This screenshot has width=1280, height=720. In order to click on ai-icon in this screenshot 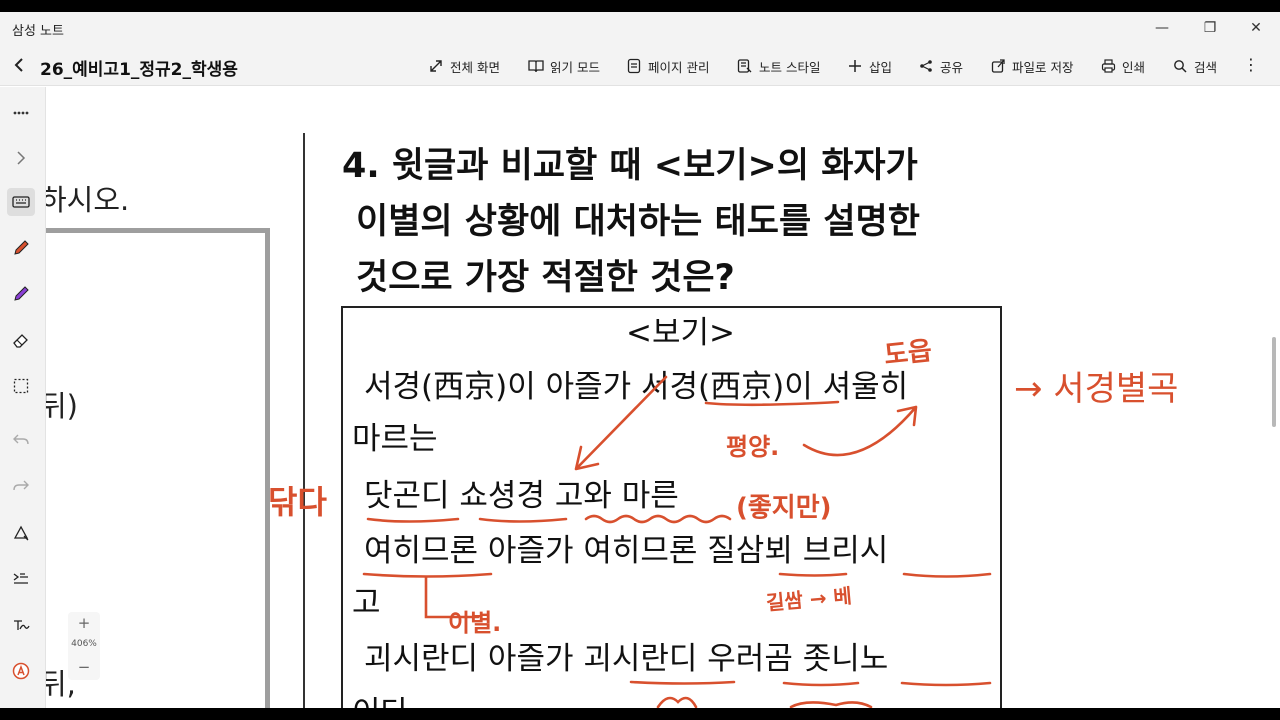, I will do `click(21, 671)`.